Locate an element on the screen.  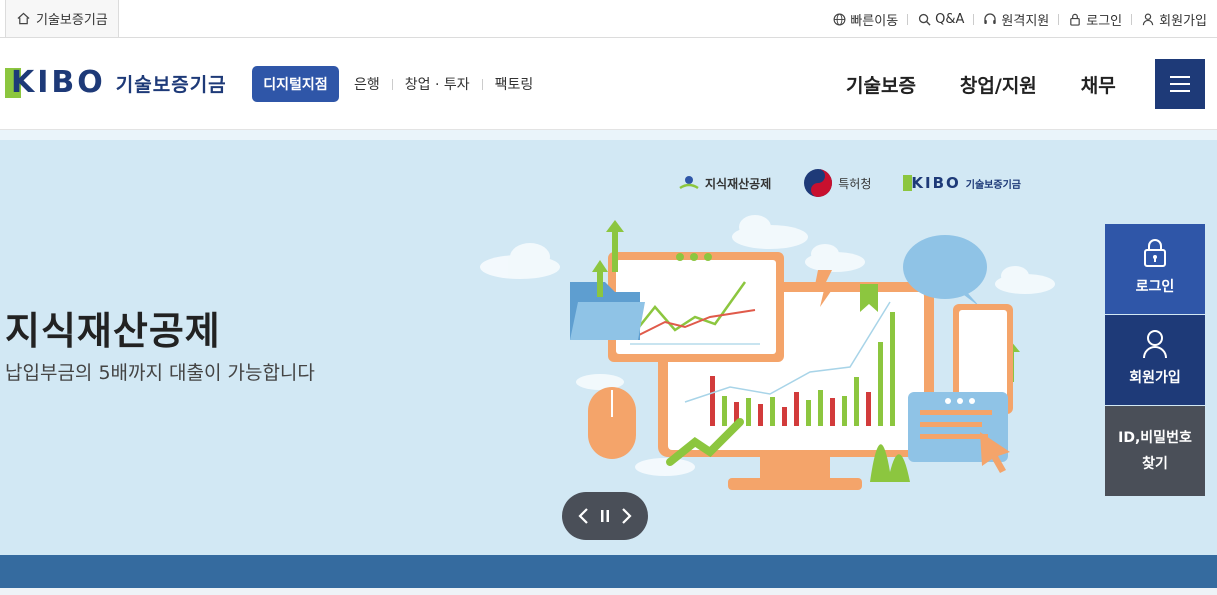
chevron-right-icon is located at coordinates (626, 516).